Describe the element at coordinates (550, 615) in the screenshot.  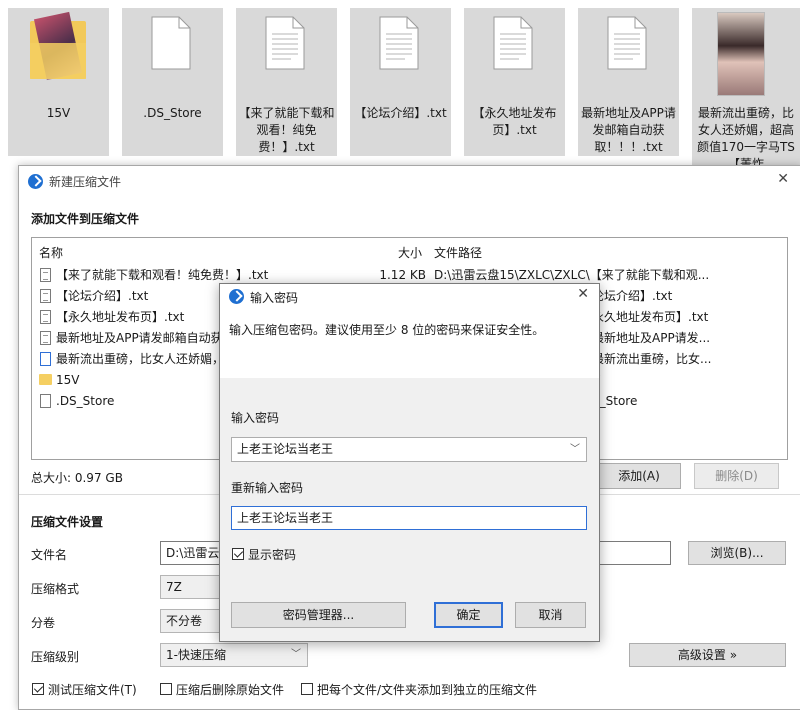
I see `cancel-button: 取消` at that location.